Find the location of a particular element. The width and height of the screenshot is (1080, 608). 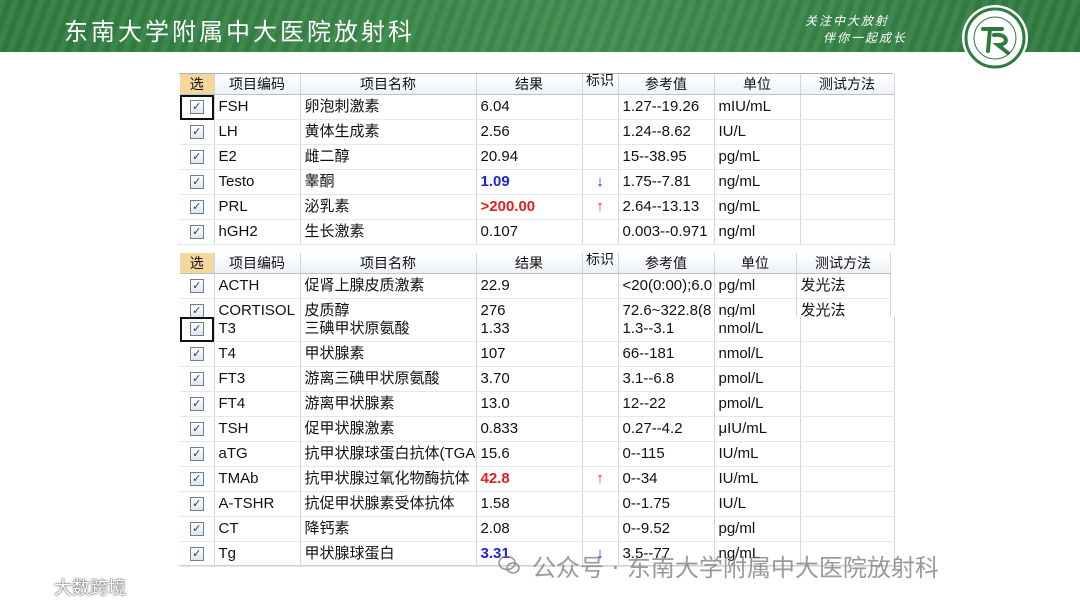

table-row: FT3 游离三碘甲状原氨酸 3.70 3.1--6.8 pmol/L is located at coordinates (537, 379).